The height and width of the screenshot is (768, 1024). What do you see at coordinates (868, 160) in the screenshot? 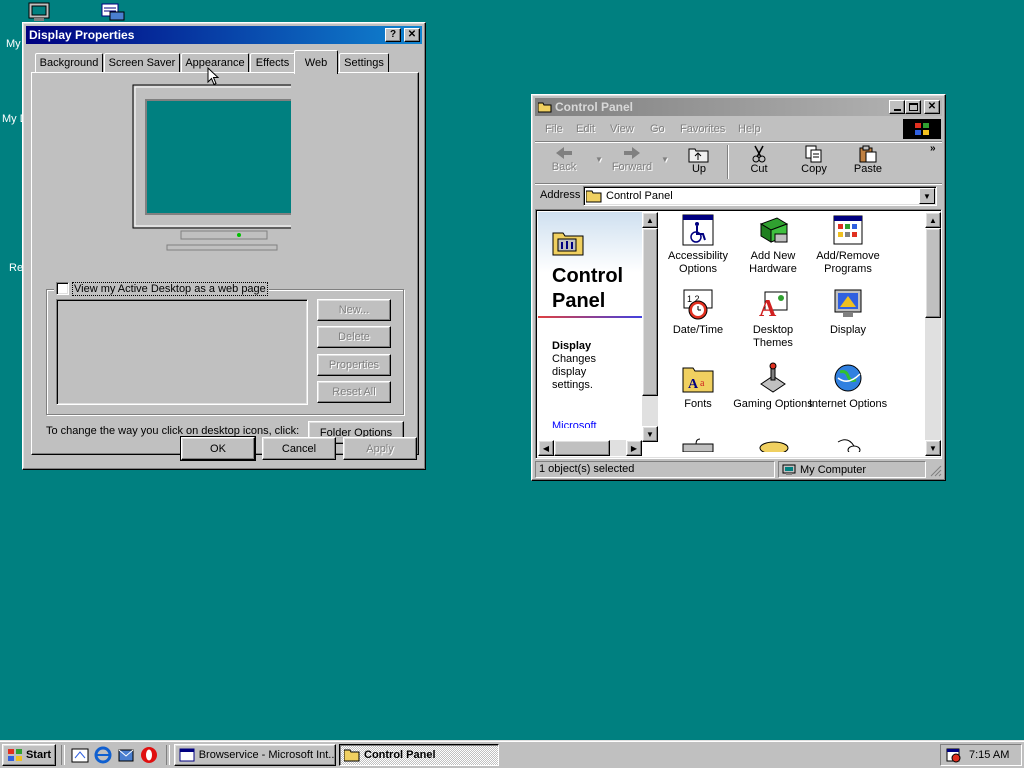
I see `paste-button: Paste` at bounding box center [868, 160].